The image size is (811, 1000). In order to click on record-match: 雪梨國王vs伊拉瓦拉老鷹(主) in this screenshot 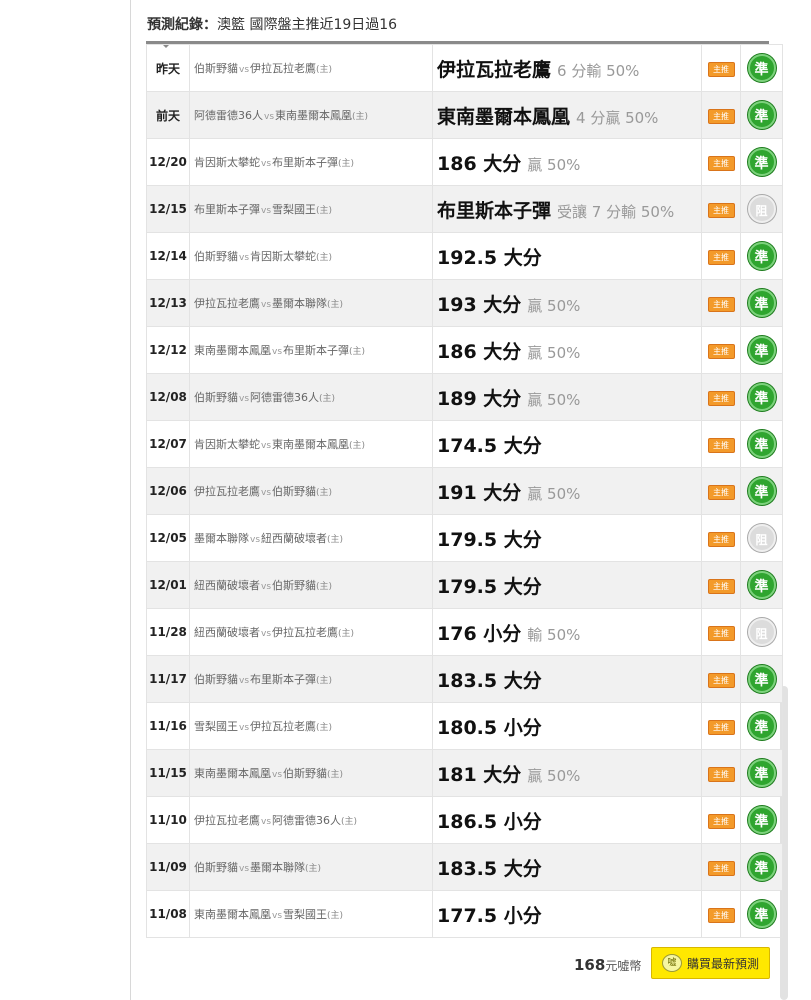, I will do `click(311, 726)`.